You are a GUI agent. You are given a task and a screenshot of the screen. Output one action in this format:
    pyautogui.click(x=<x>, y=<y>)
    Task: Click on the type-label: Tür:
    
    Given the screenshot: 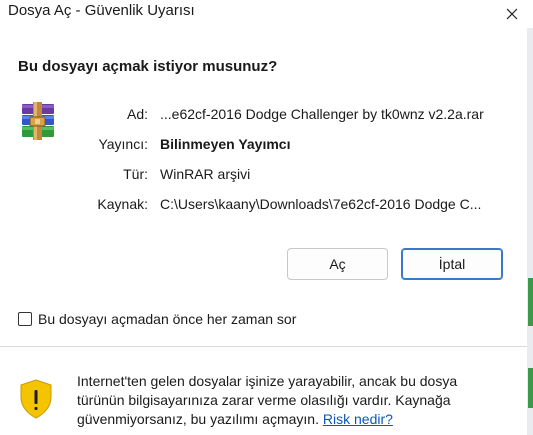 What is the action you would take?
    pyautogui.click(x=135, y=174)
    